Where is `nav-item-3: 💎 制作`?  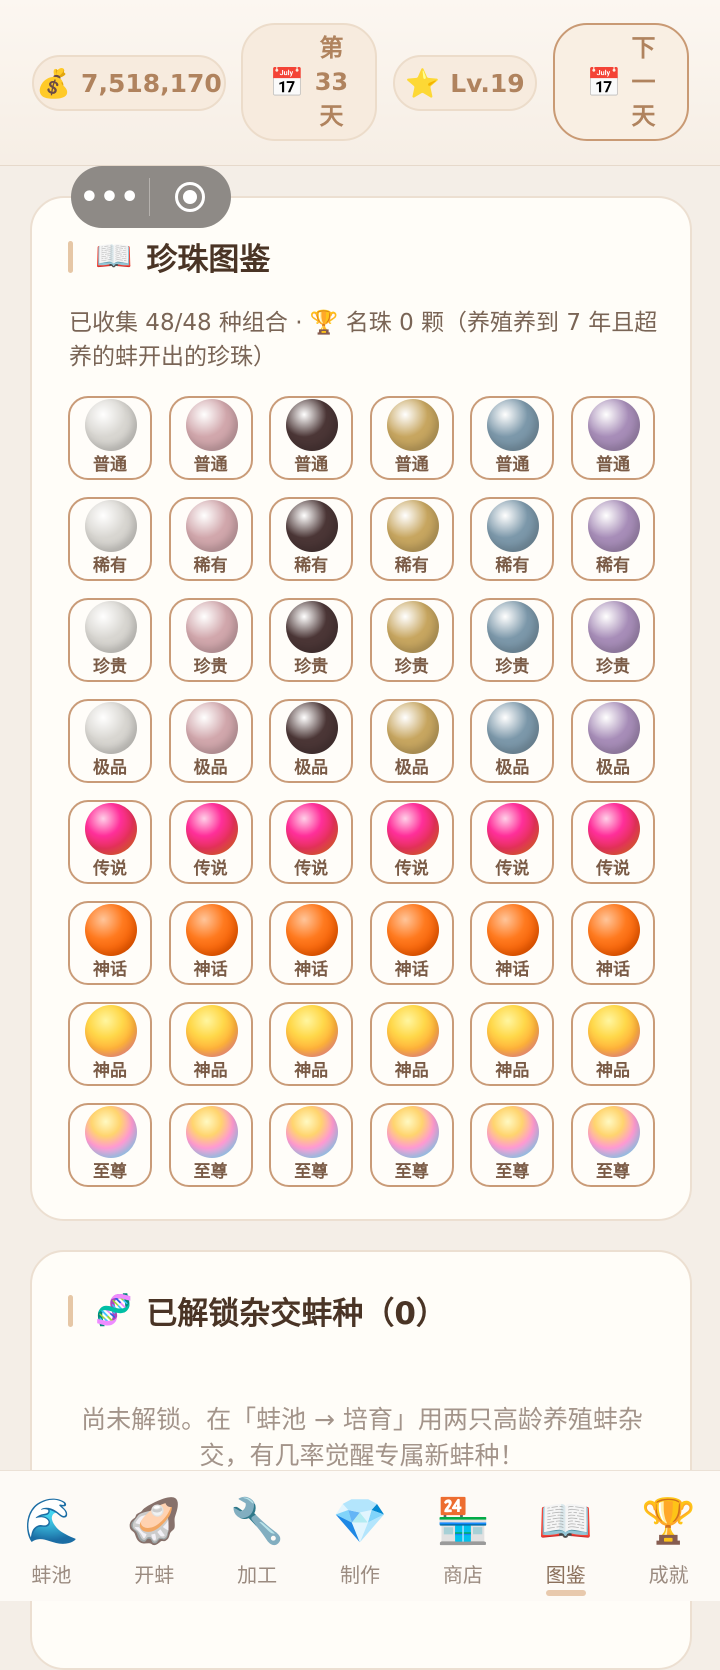 nav-item-3: 💎 制作 is located at coordinates (360, 1536).